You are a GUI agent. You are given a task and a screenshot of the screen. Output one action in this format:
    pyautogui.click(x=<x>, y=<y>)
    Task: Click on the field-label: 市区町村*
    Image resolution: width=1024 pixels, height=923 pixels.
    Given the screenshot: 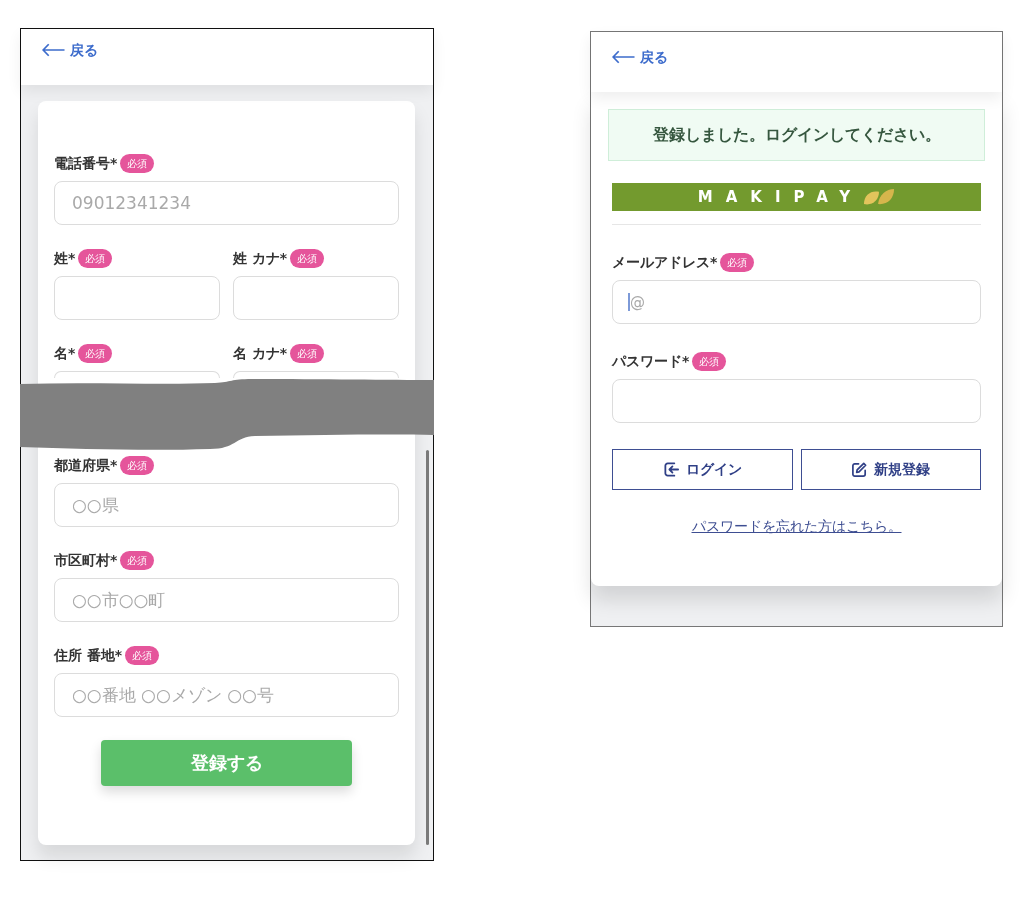 What is the action you would take?
    pyautogui.click(x=86, y=560)
    